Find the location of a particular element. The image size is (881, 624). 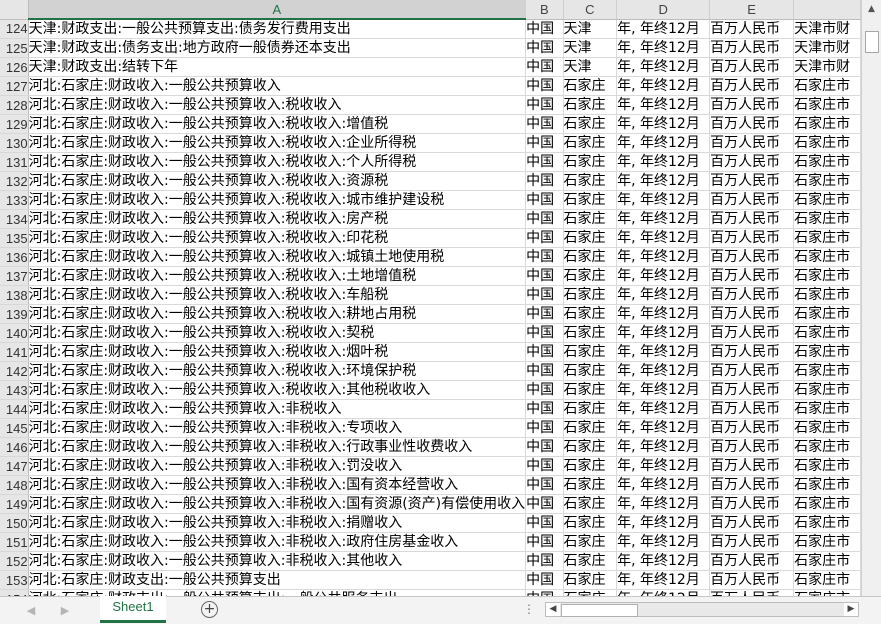

cell-c: 天津 is located at coordinates (590, 29).